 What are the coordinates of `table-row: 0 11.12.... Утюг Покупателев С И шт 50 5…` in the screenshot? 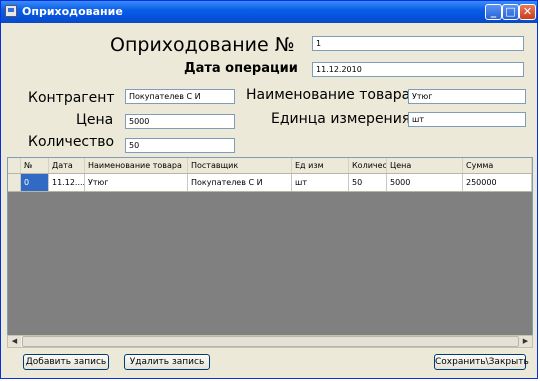 It's located at (270, 183).